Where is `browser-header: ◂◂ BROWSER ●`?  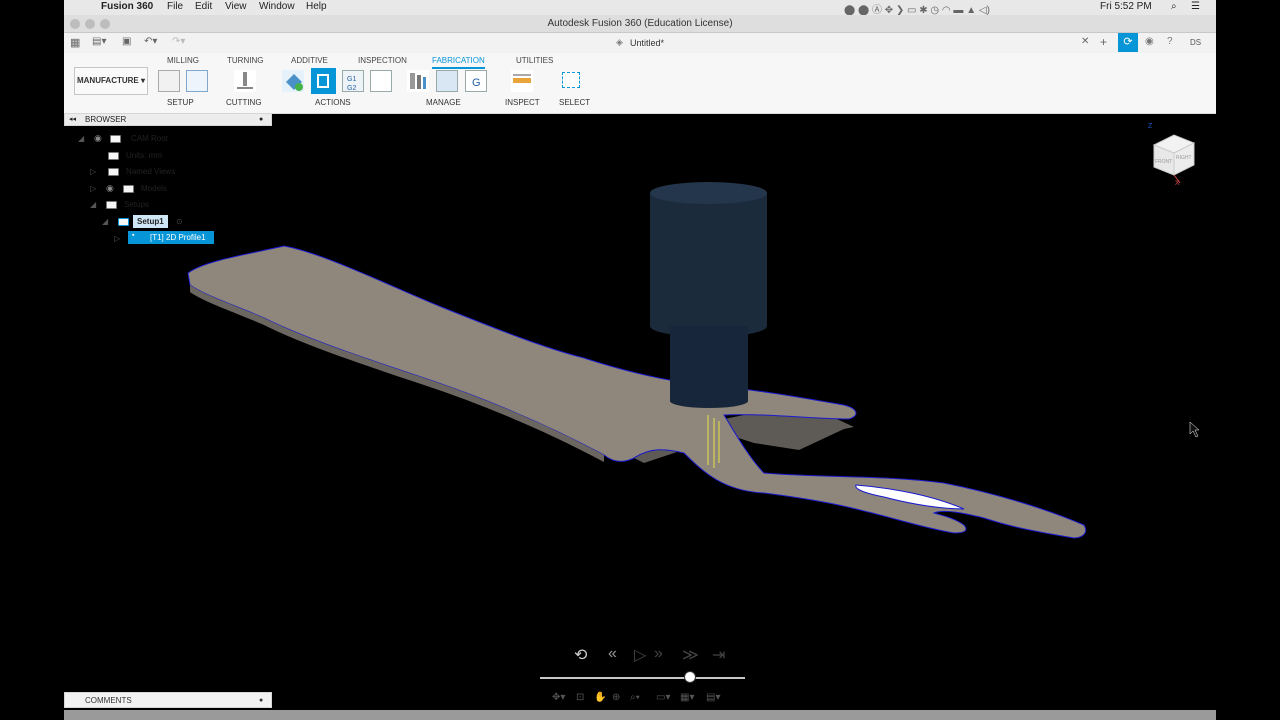
browser-header: ◂◂ BROWSER ● is located at coordinates (168, 119).